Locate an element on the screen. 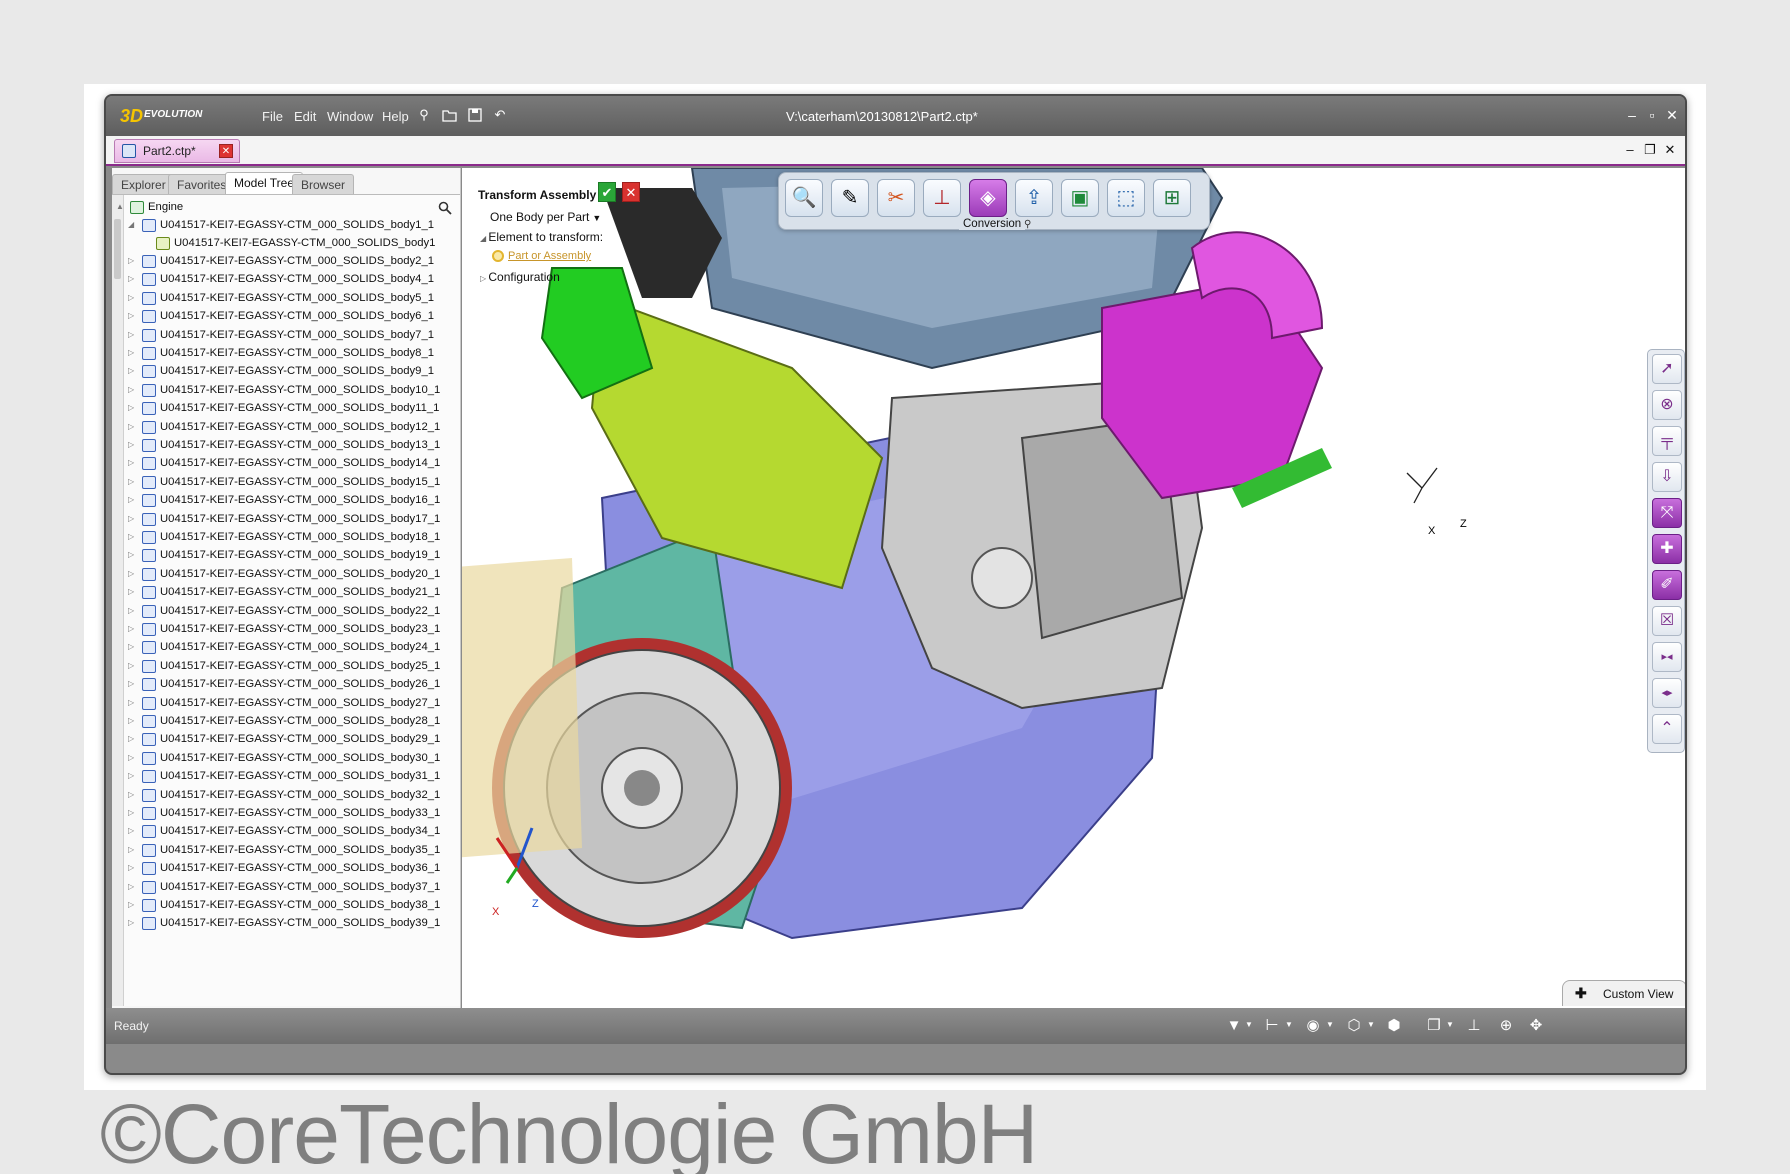 This screenshot has width=1790, height=1174. ribbon-frame-icon: ▣ is located at coordinates (1080, 198).